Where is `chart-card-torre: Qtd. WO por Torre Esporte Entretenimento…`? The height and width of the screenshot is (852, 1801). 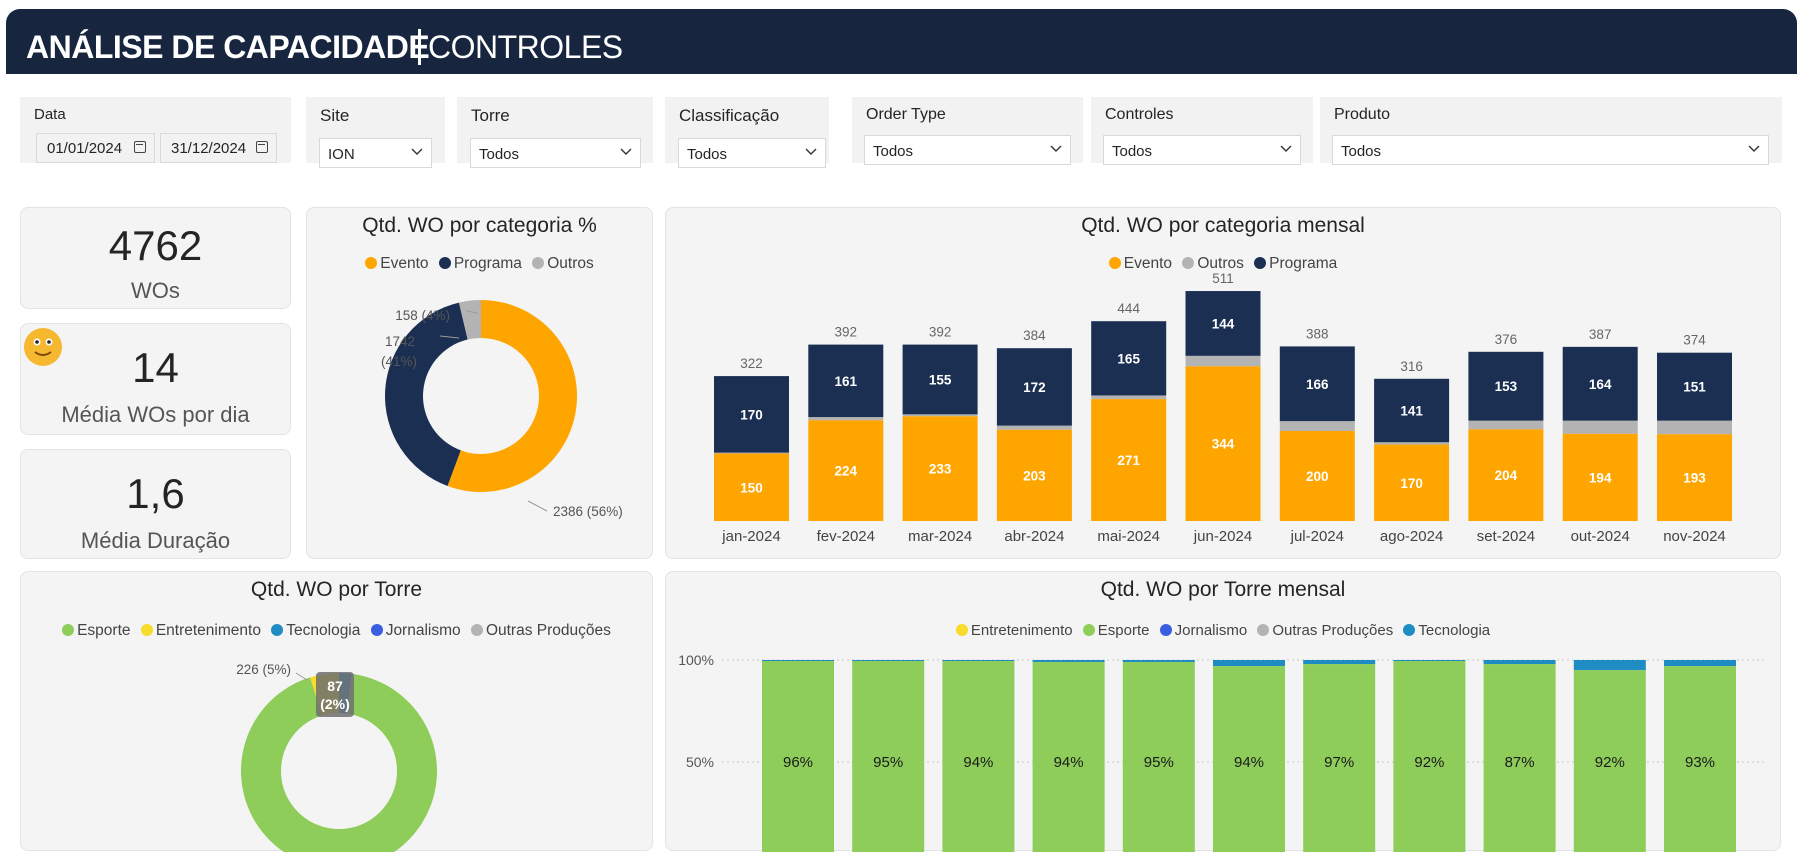
chart-card-torre: Qtd. WO por Torre Esporte Entretenimento… is located at coordinates (336, 711).